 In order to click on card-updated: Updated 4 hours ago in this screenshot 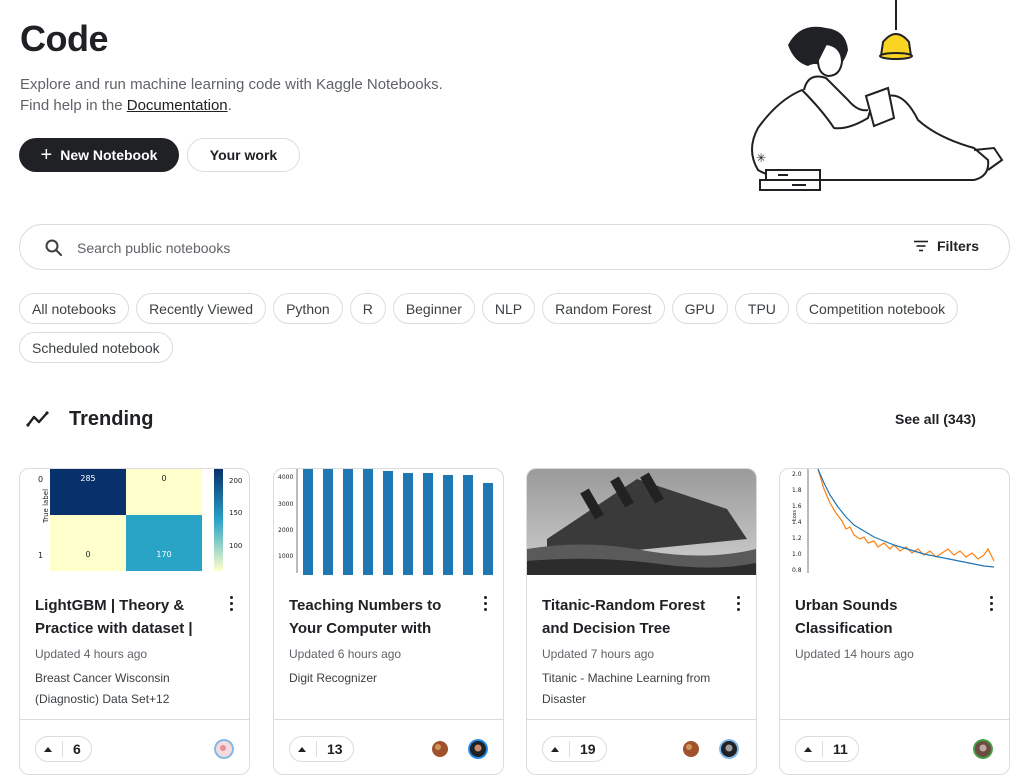, I will do `click(91, 654)`.